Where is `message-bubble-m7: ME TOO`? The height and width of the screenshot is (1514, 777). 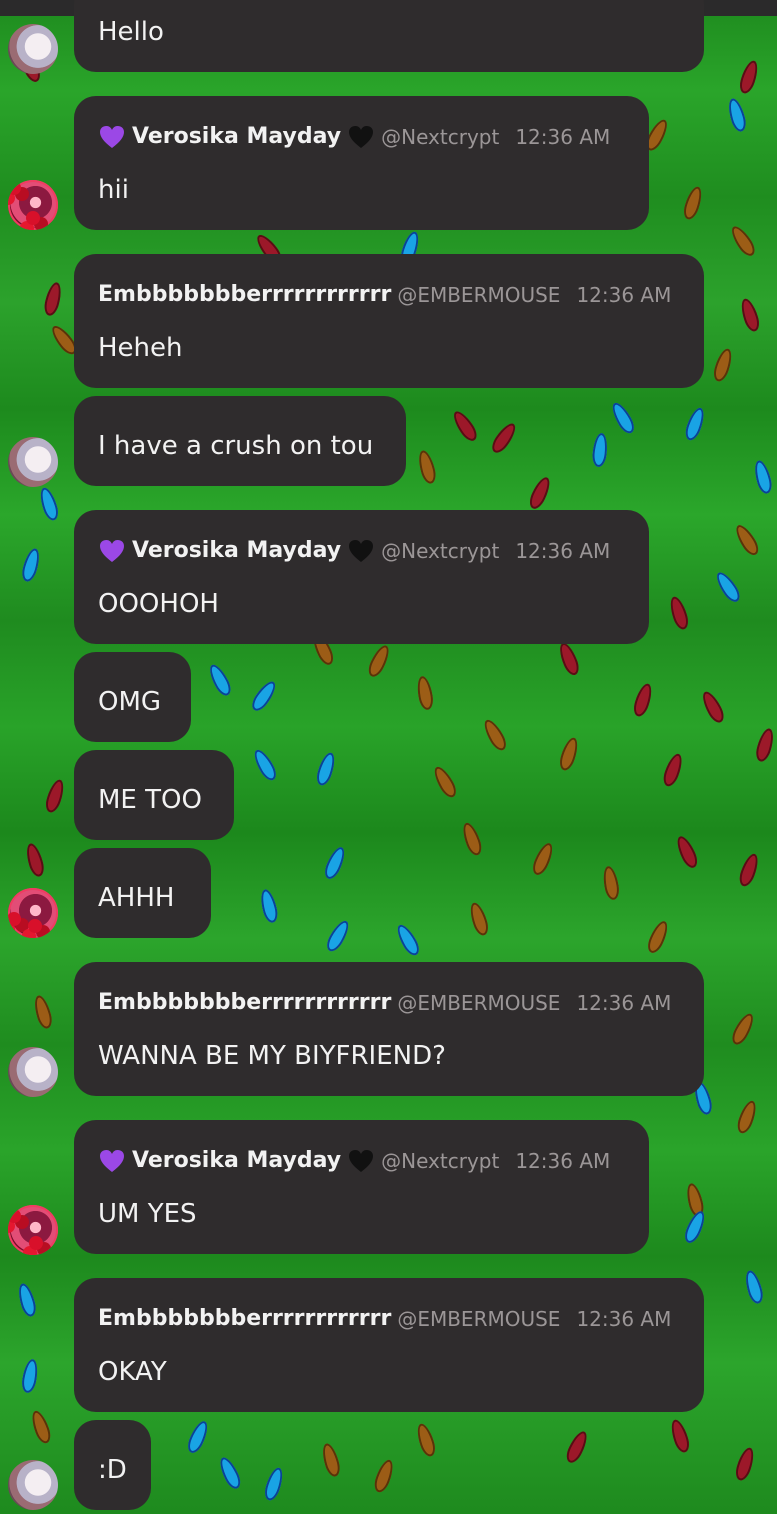
message-bubble-m7: ME TOO is located at coordinates (154, 795).